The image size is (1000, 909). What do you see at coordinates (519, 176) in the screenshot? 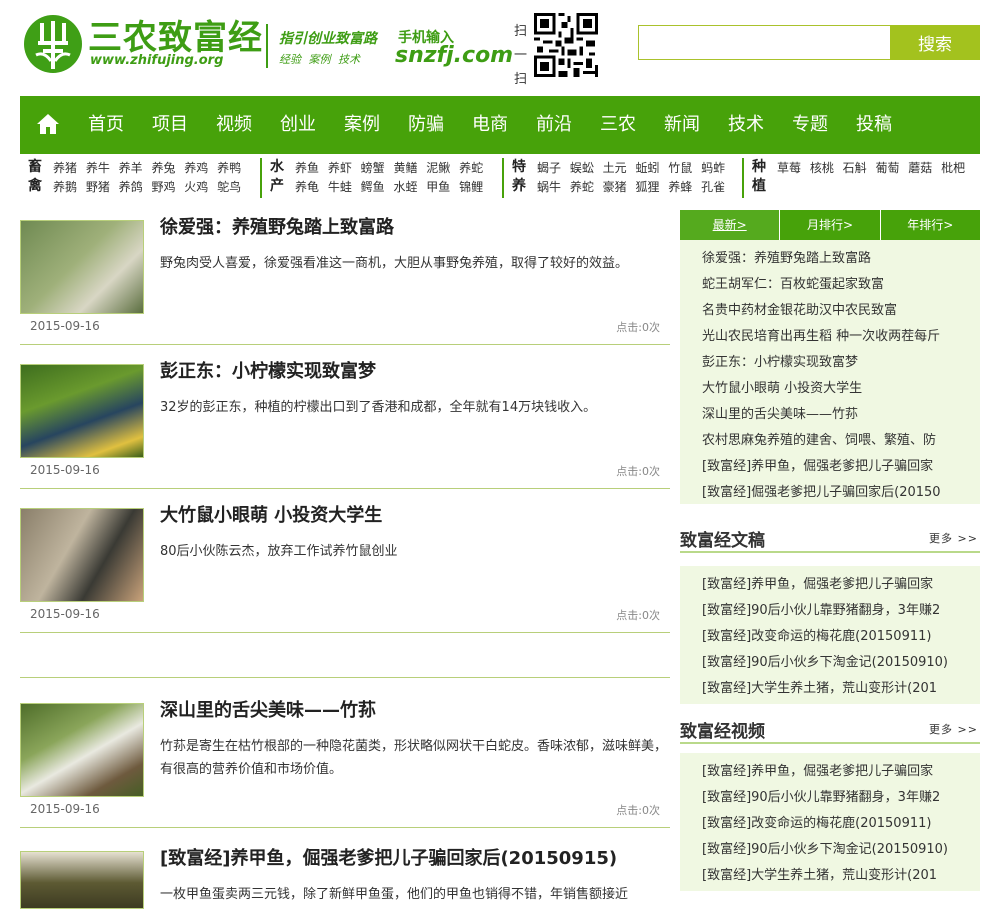
I see `category-title: 特养` at bounding box center [519, 176].